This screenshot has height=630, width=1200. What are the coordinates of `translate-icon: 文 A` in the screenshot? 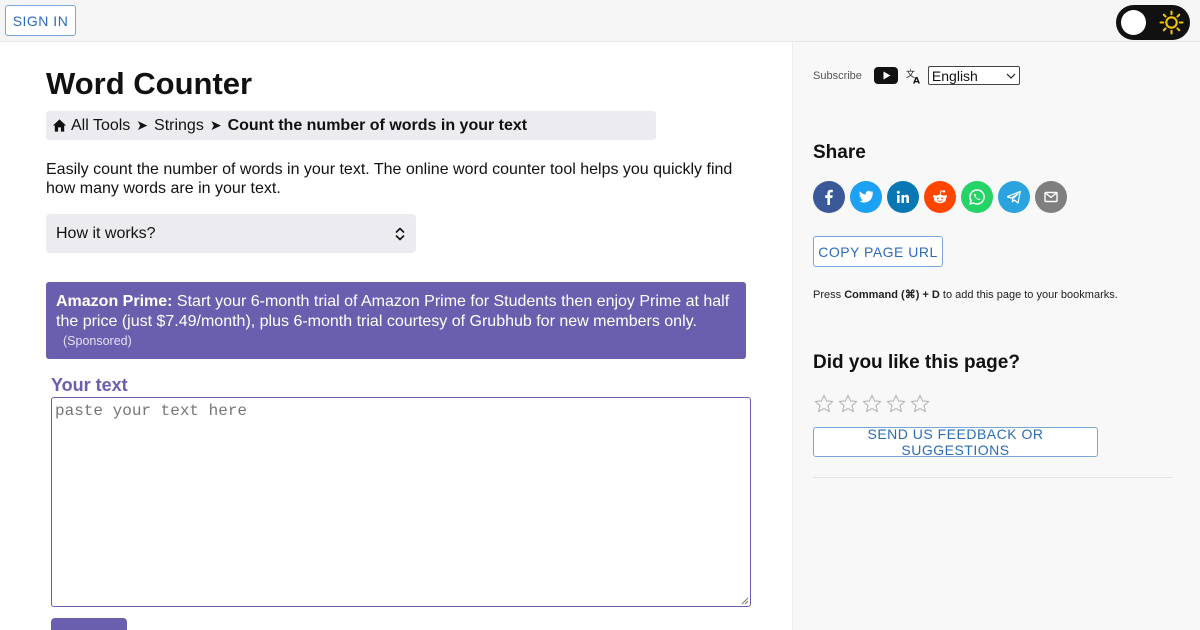 It's located at (913, 76).